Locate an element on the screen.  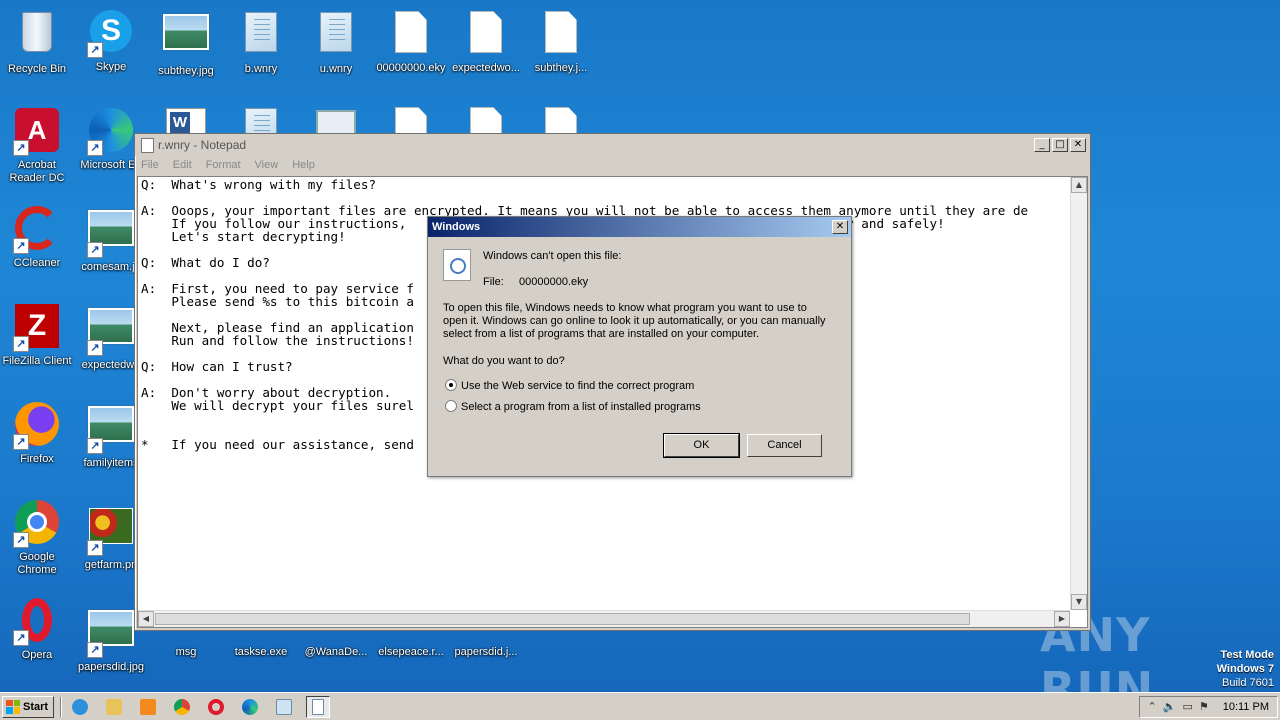
desktop-icon-00000000-eky: 00000000.eky is located at coordinates (411, 41).